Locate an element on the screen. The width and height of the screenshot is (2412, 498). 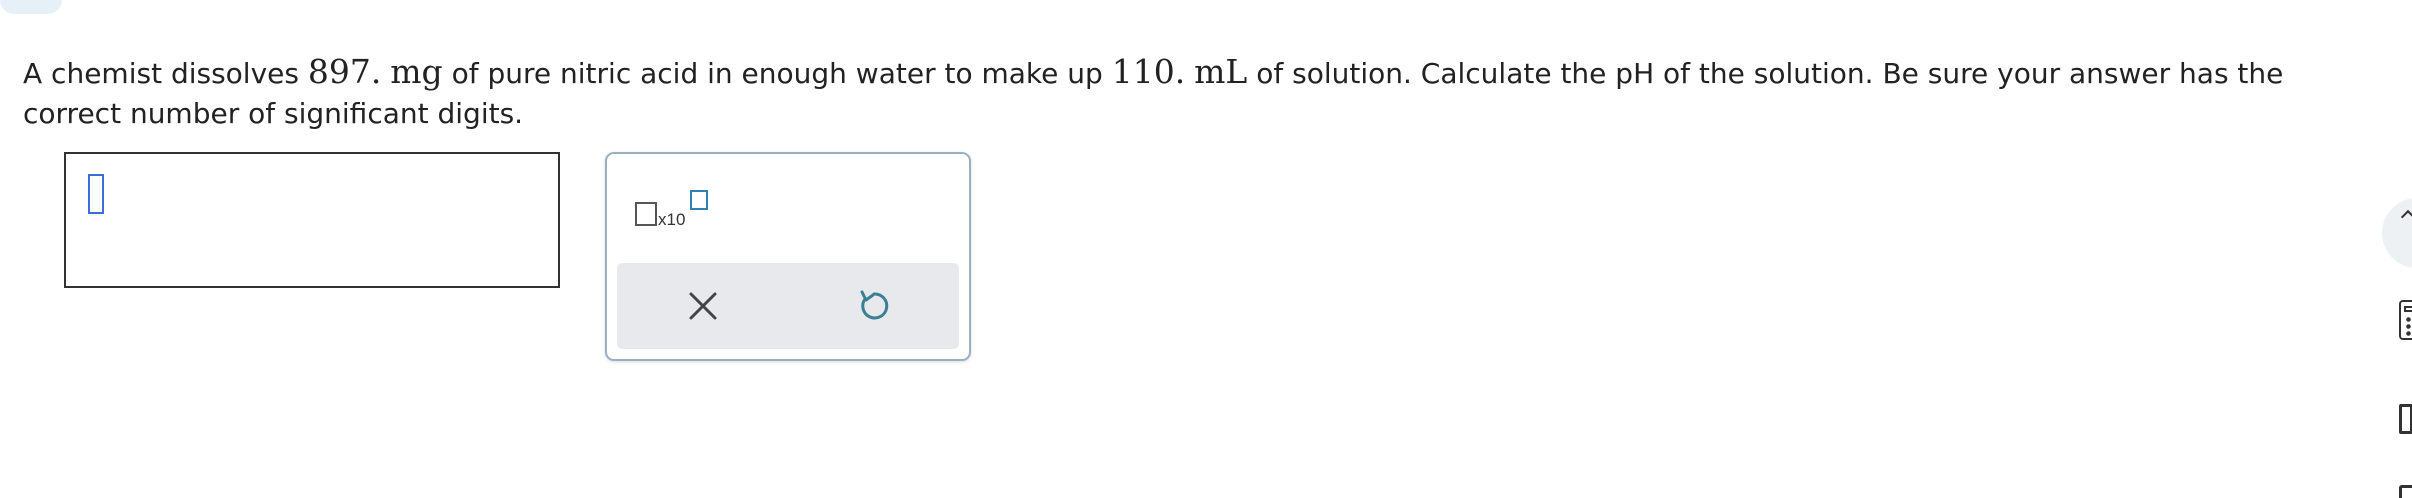
volume-unit: mL is located at coordinates (1221, 71).